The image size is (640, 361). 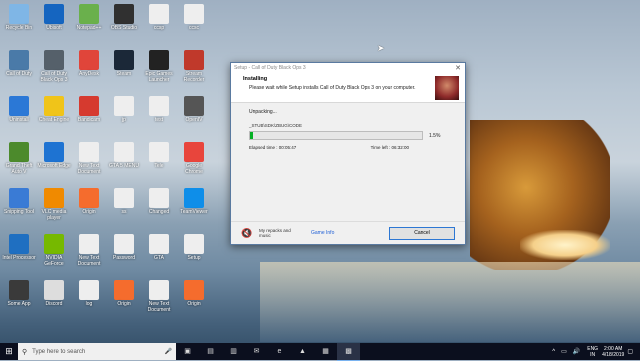 I want to click on desktop-icon: Tele, so click(x=159, y=162).